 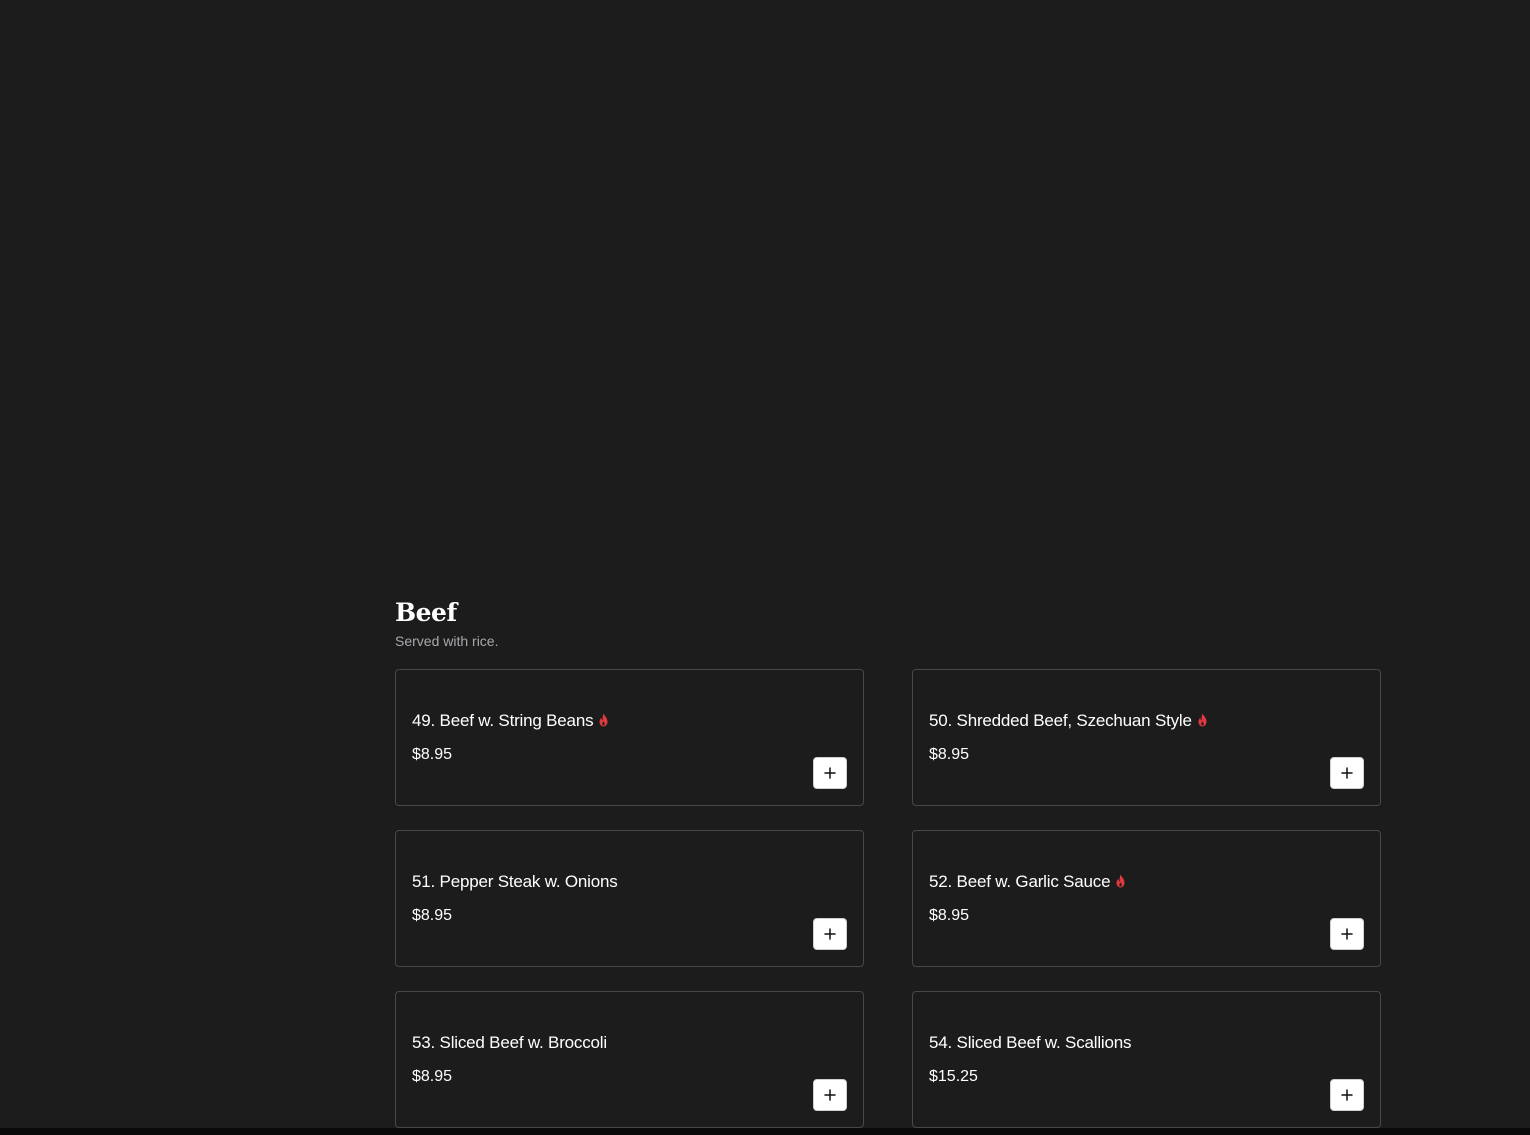 I want to click on item-name-row: 52. Beef w. Garlic Sauce, so click(x=1028, y=882).